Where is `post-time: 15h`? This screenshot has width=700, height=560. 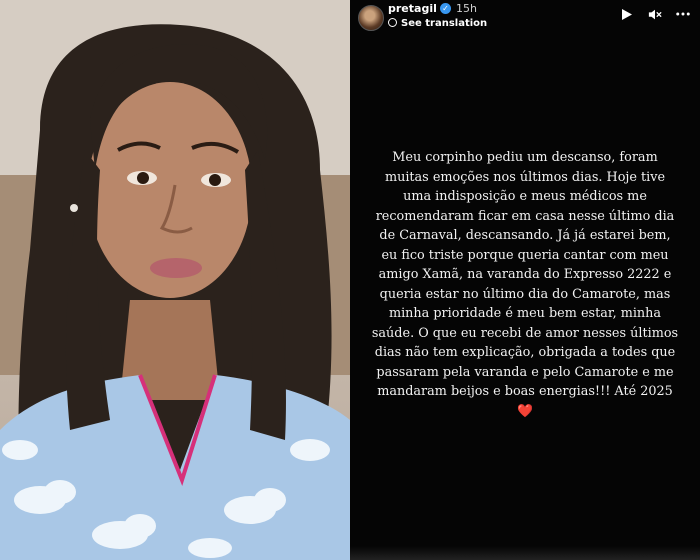 post-time: 15h is located at coordinates (466, 8).